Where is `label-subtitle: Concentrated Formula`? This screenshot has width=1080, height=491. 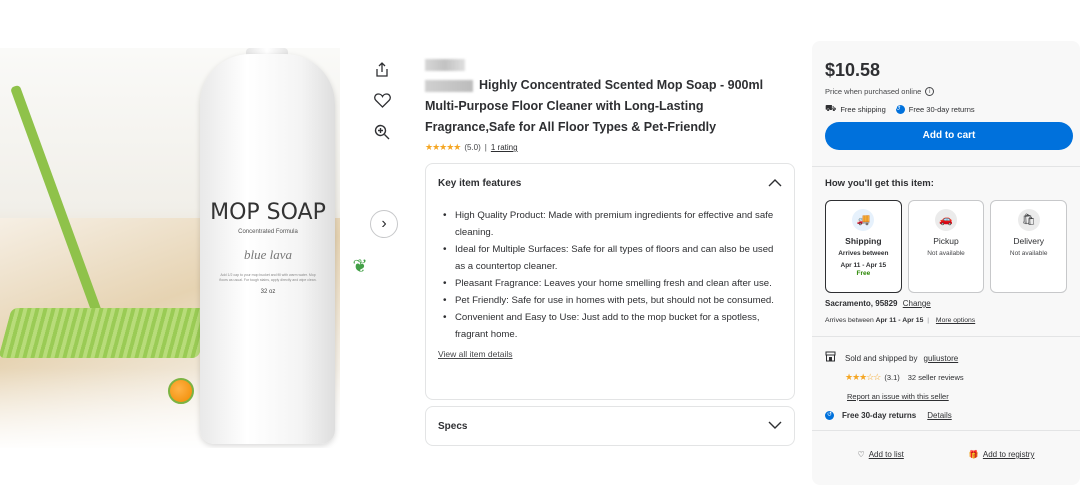 label-subtitle: Concentrated Formula is located at coordinates (268, 232).